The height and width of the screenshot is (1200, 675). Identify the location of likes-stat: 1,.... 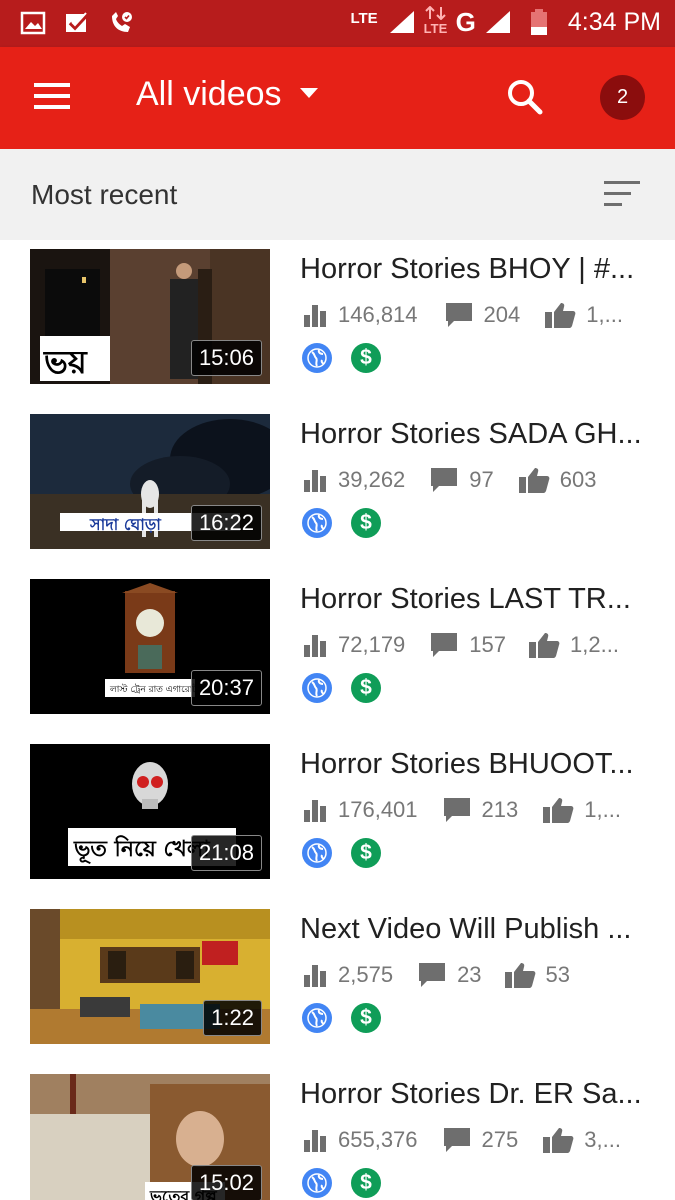
(581, 810).